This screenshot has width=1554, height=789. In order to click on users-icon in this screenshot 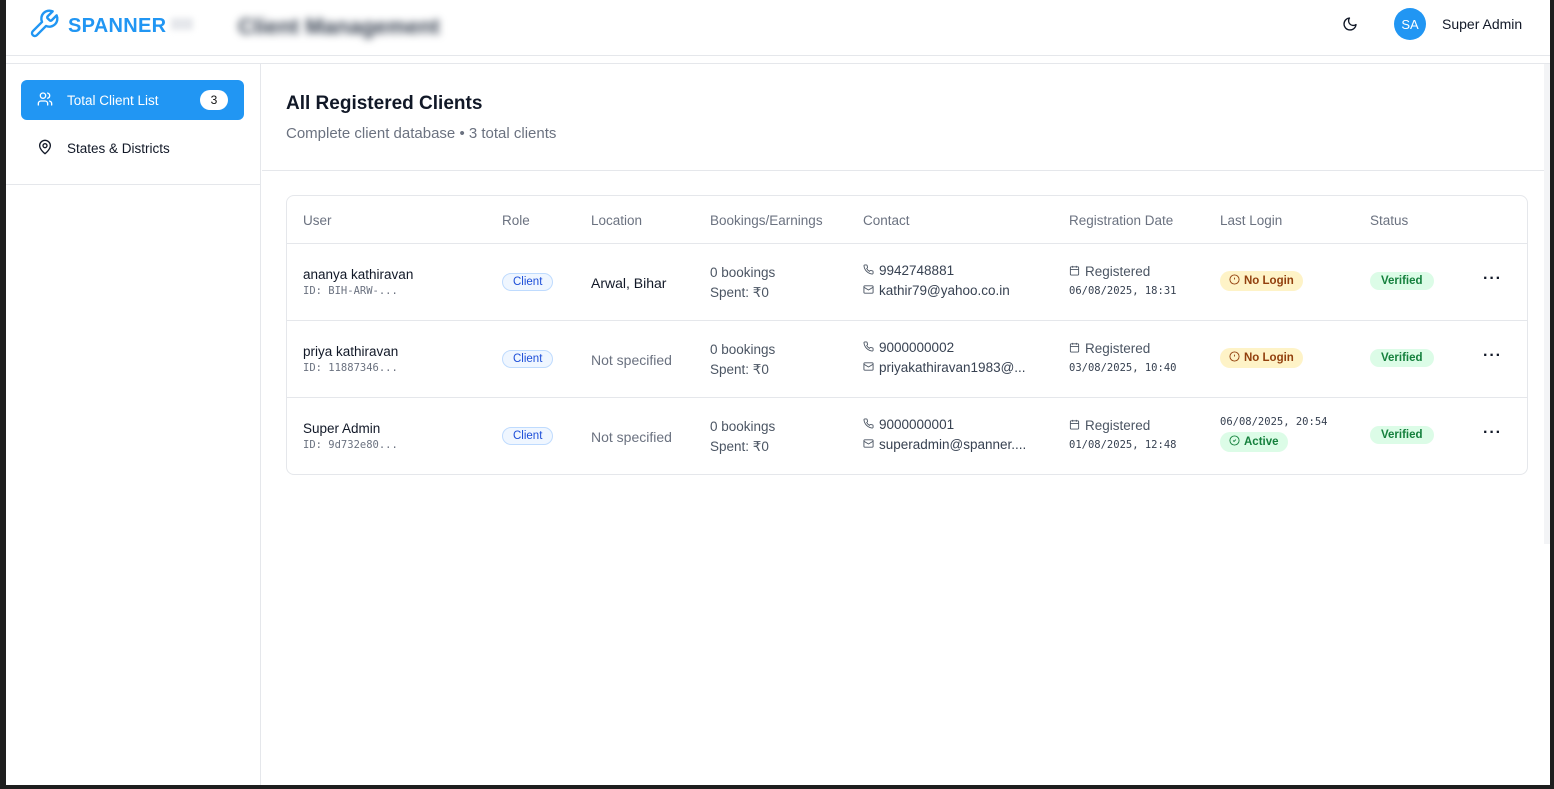, I will do `click(45, 100)`.